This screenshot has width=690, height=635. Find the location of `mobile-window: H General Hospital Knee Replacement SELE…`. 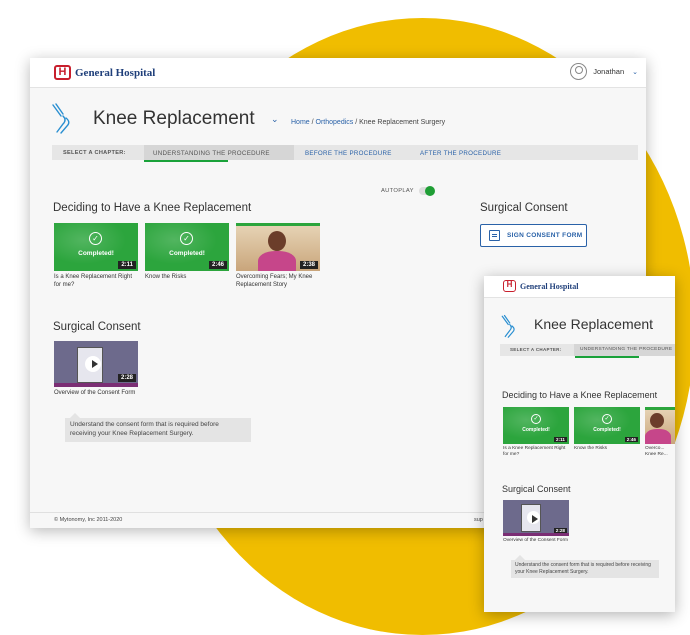

mobile-window: H General Hospital Knee Replacement SELE… is located at coordinates (579, 444).